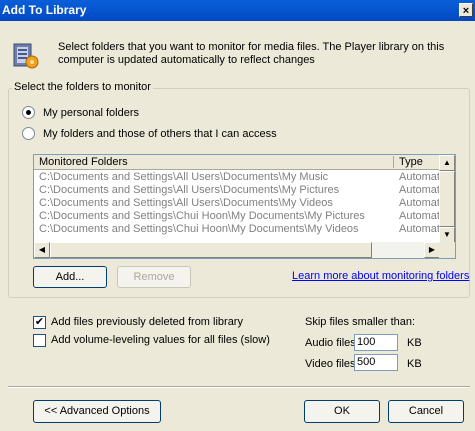 Image resolution: width=475 pixels, height=431 pixels. I want to click on remove-folder-button: Remove, so click(154, 277).